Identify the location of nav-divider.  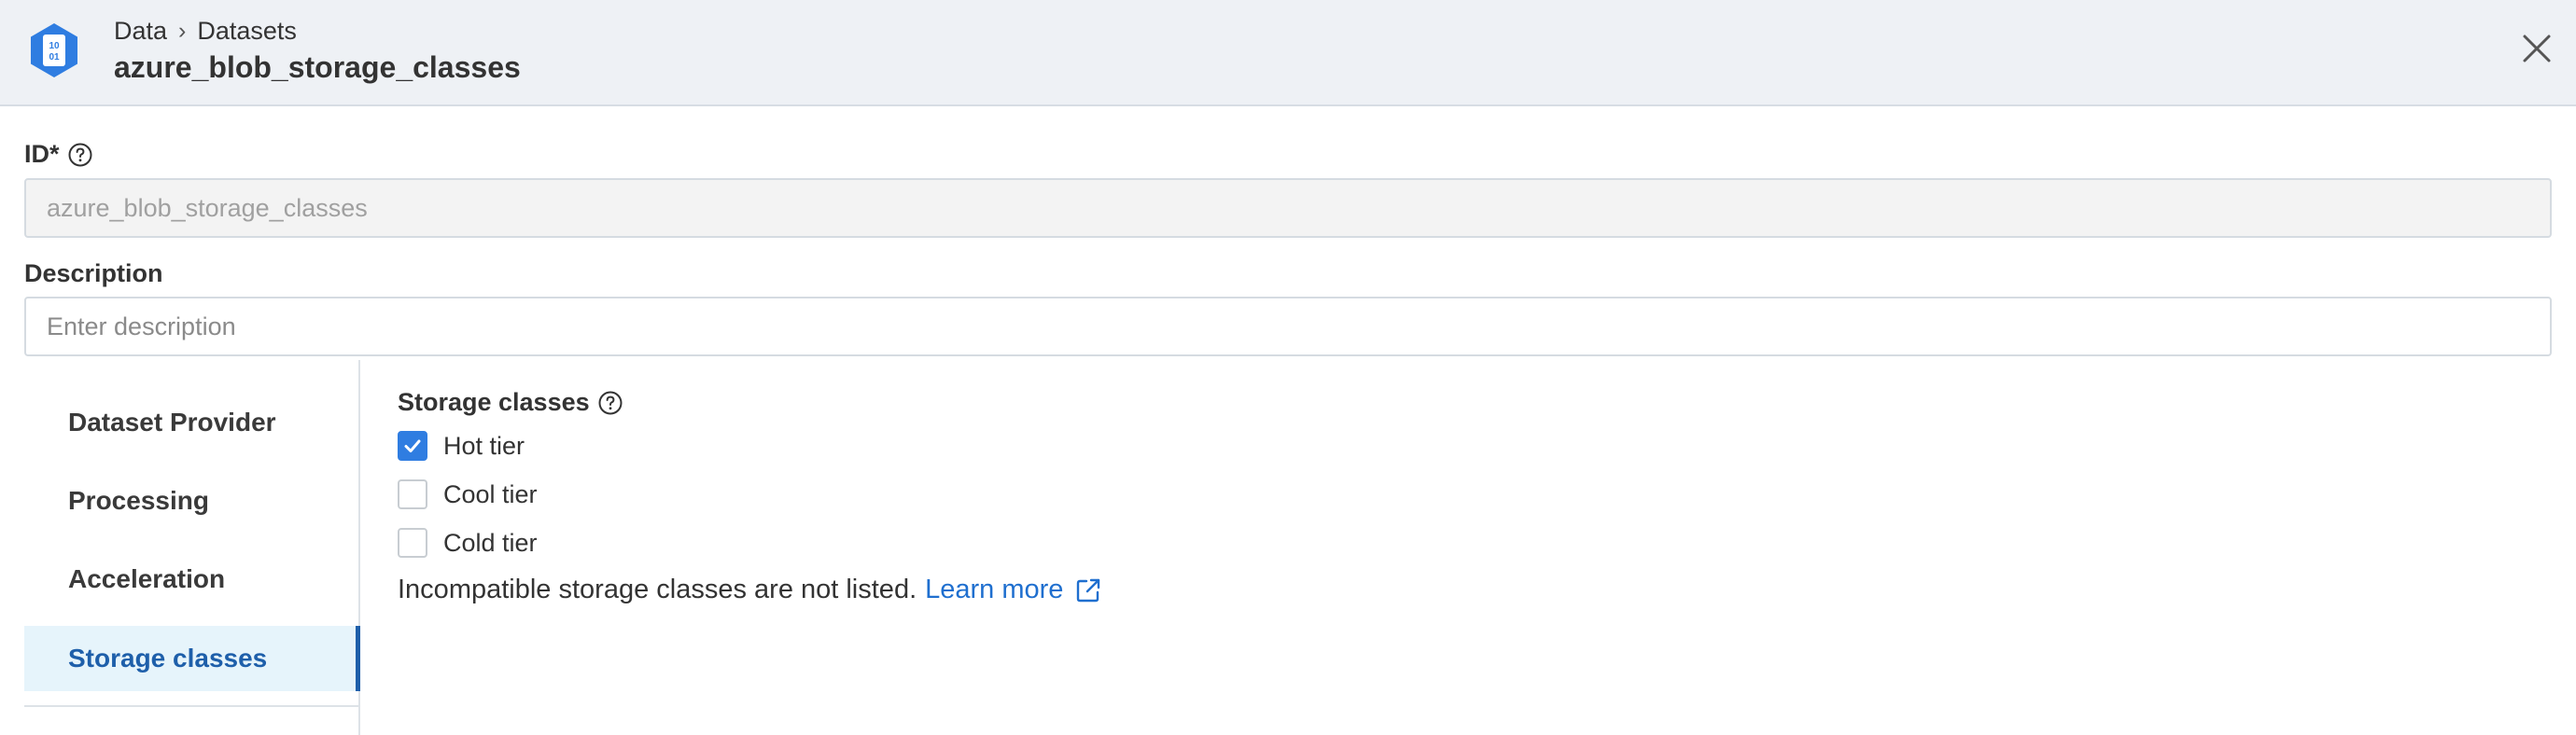
(191, 706).